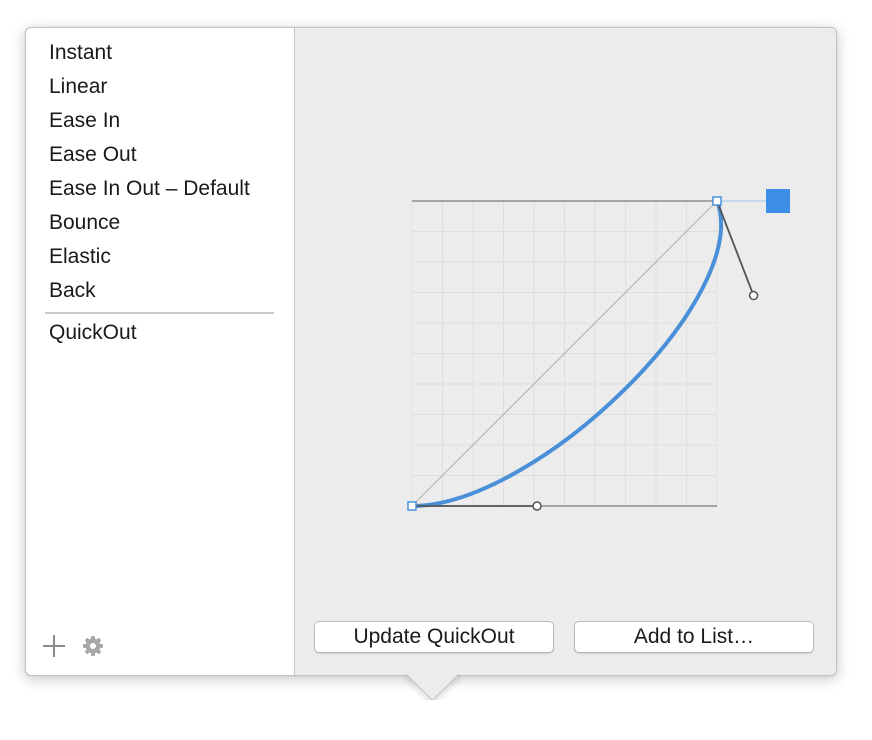  I want to click on preset-item-ease-out: Ease Out, so click(160, 155).